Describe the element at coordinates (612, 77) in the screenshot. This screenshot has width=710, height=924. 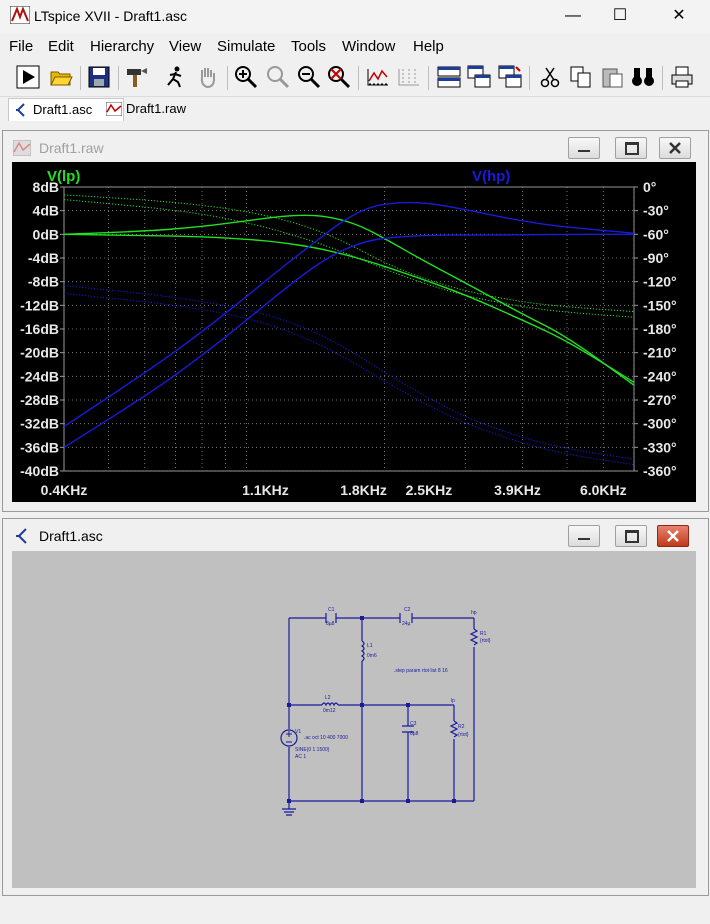
I see `paste-icon` at that location.